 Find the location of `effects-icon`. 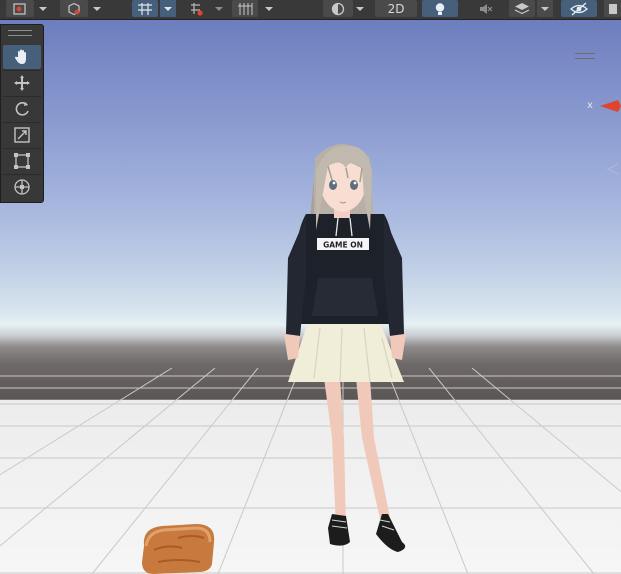

effects-icon is located at coordinates (522, 8).